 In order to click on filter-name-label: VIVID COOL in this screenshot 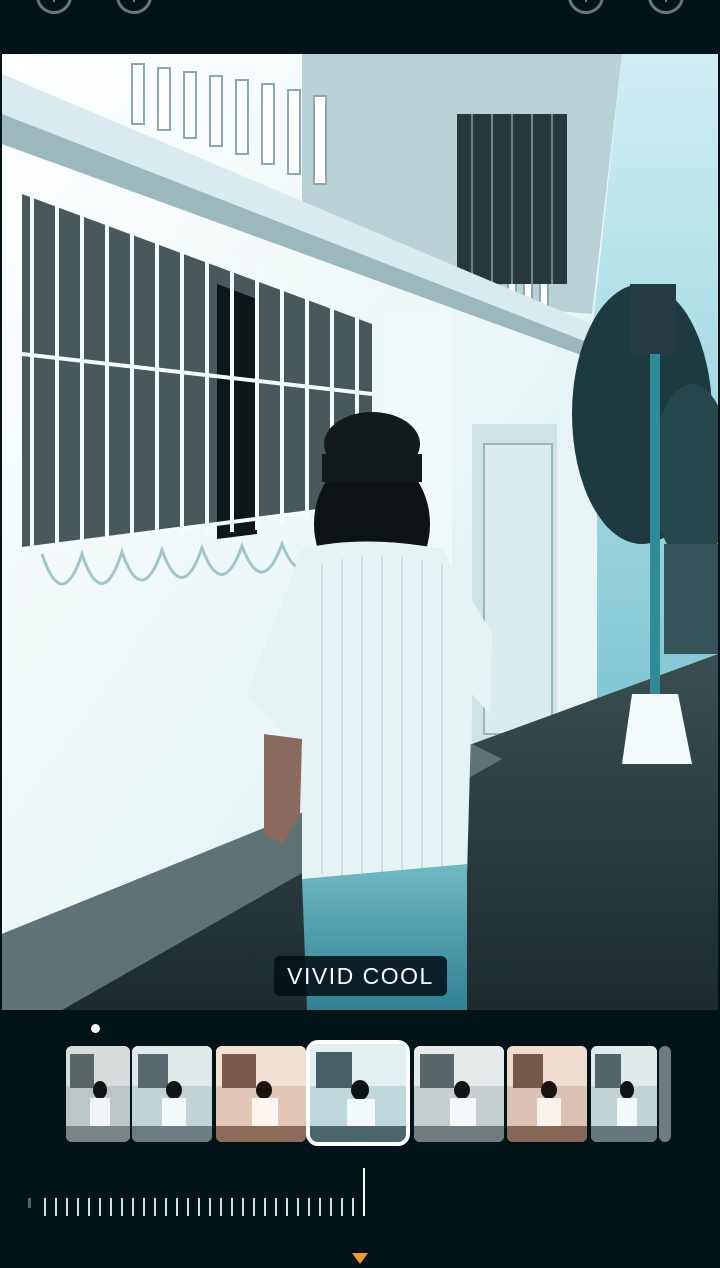, I will do `click(360, 976)`.